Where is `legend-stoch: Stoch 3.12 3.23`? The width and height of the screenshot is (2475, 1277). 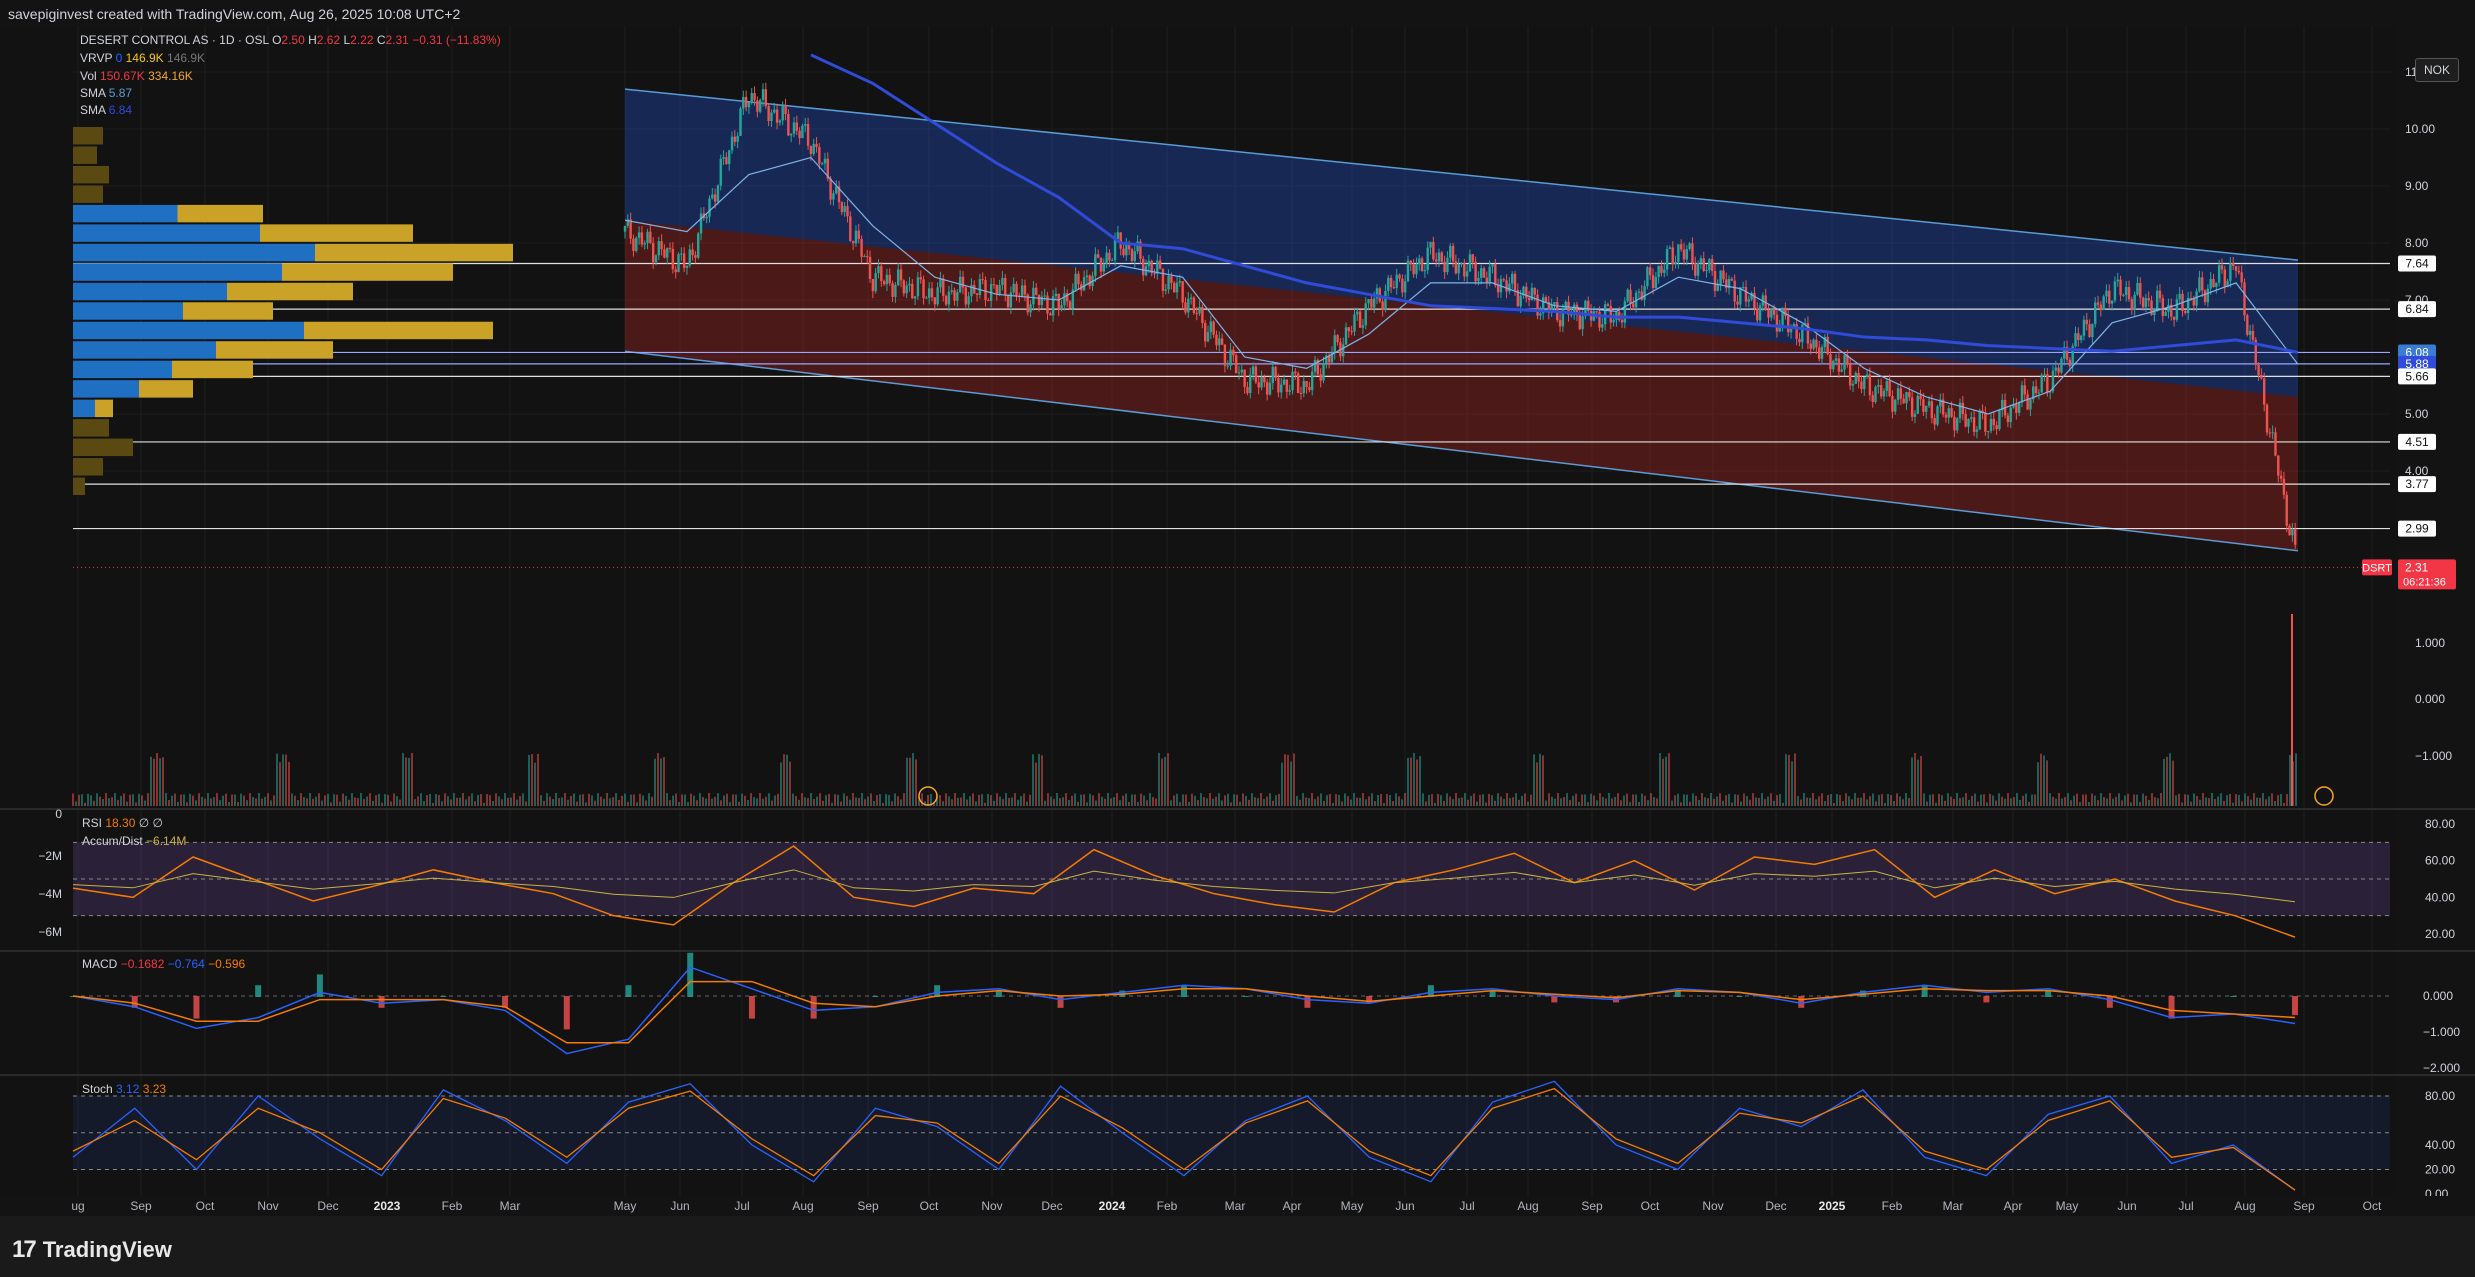 legend-stoch: Stoch 3.12 3.23 is located at coordinates (124, 1089).